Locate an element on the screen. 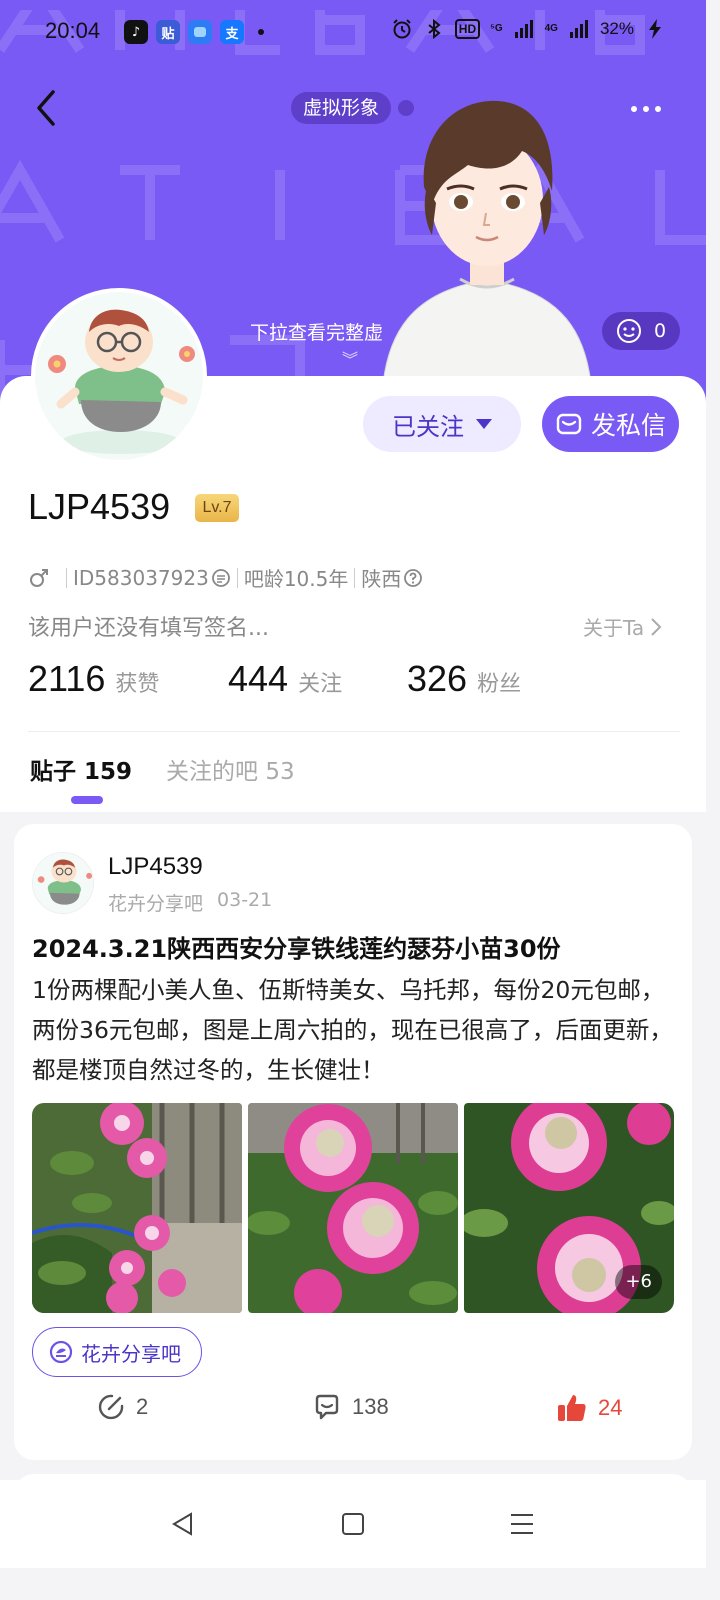  user-avatar is located at coordinates (119, 376).